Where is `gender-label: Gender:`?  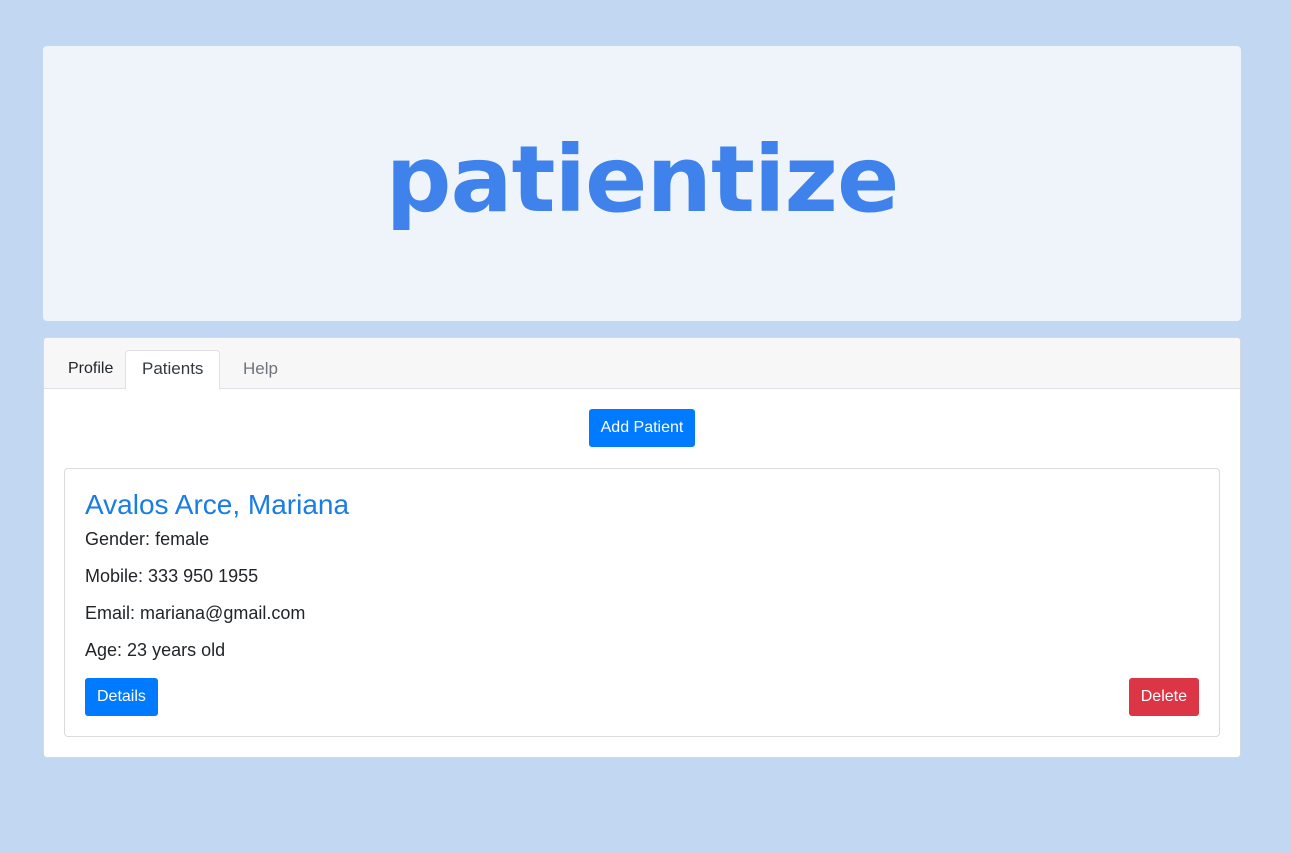 gender-label: Gender: is located at coordinates (118, 539).